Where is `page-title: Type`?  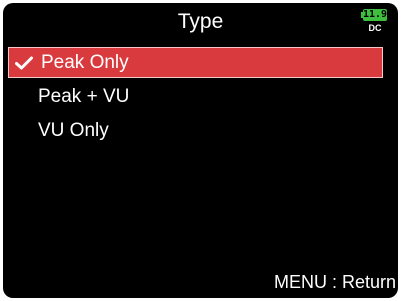
page-title: Type is located at coordinates (200, 21).